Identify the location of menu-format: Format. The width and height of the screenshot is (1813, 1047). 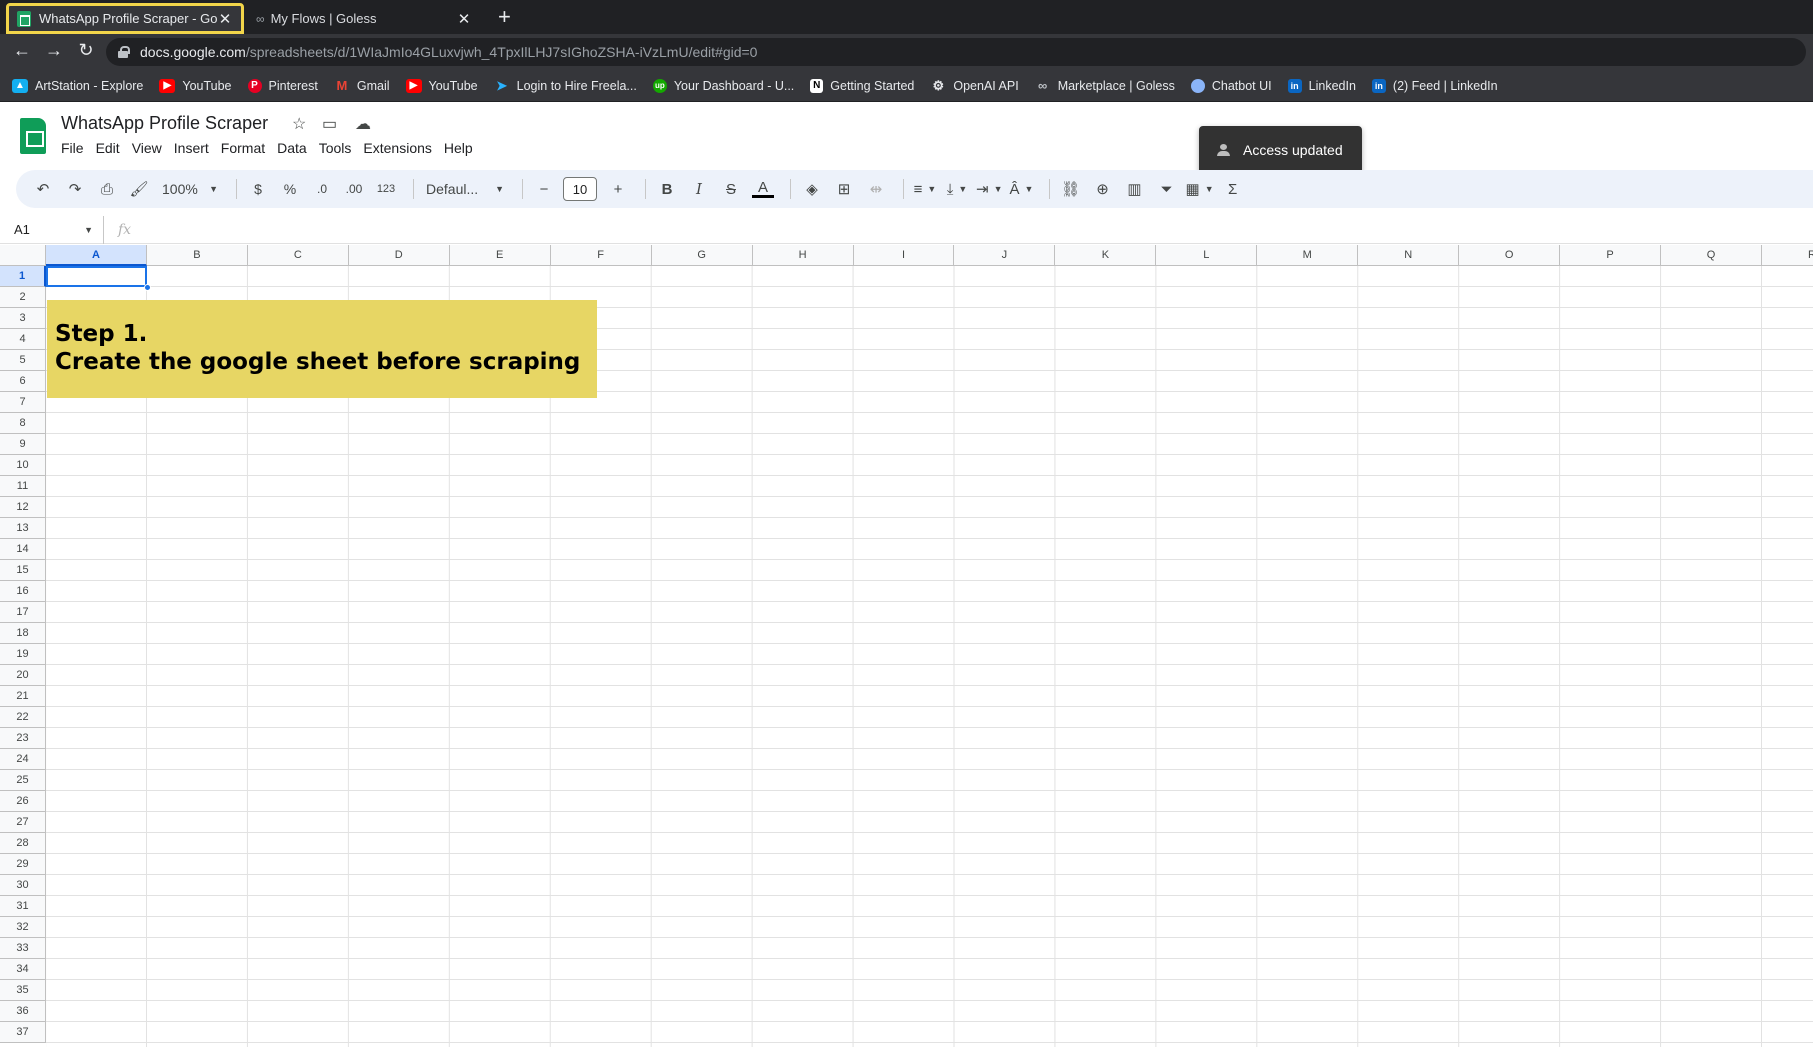
(243, 148).